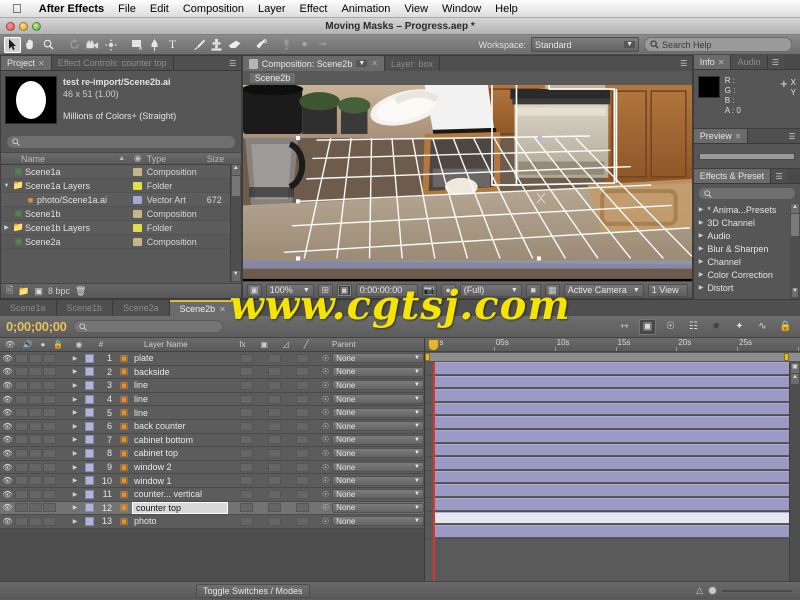 The image size is (800, 600). What do you see at coordinates (85, 308) in the screenshot?
I see `timeline-tab-scene1b: Scene1b` at bounding box center [85, 308].